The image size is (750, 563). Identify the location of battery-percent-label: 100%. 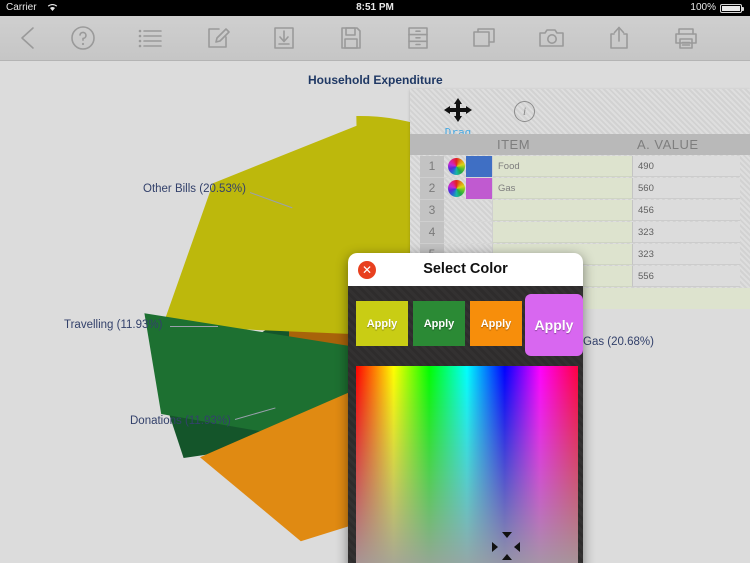
(703, 7).